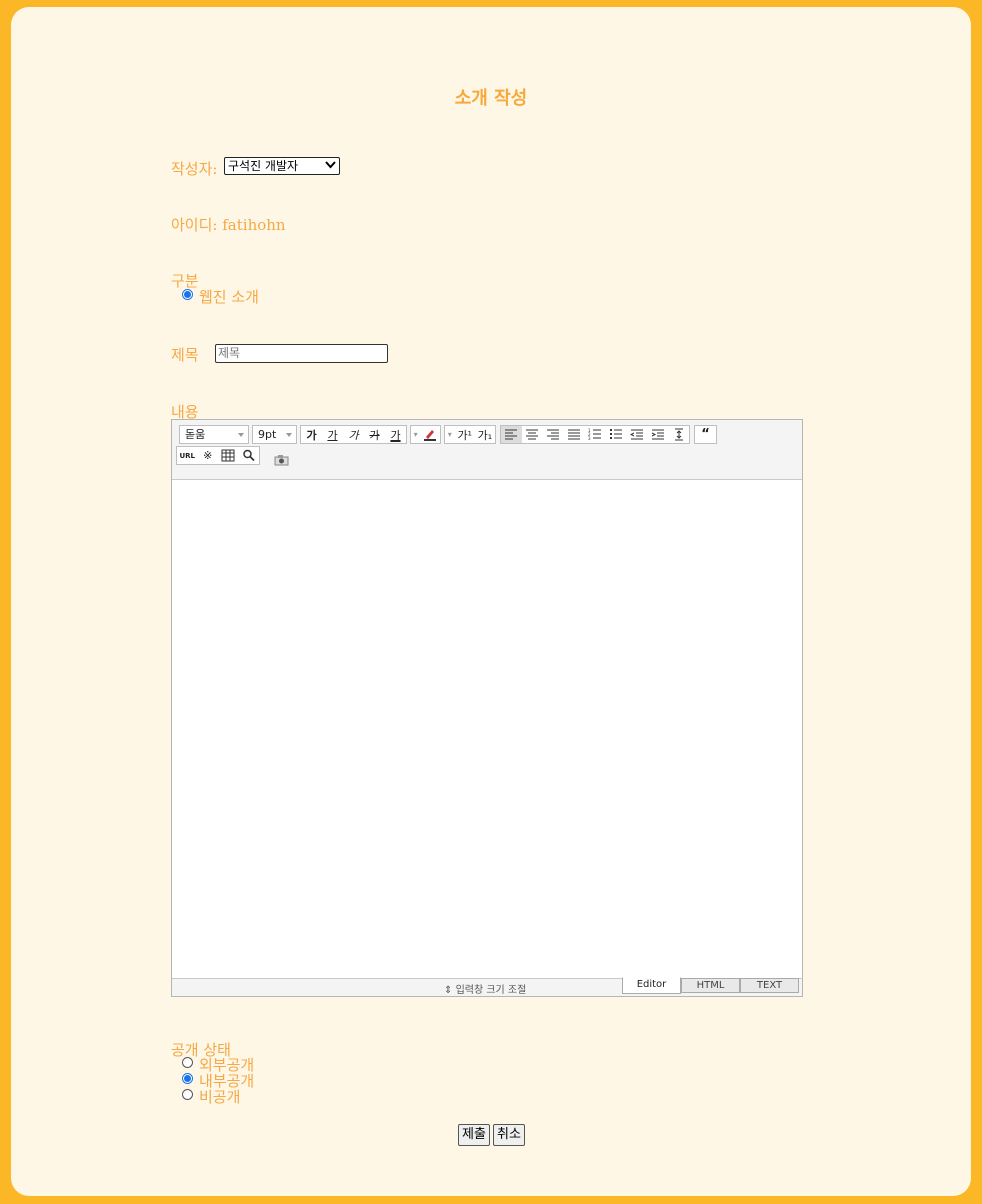 The width and height of the screenshot is (982, 1204). I want to click on insert-group: URL ※, so click(218, 455).